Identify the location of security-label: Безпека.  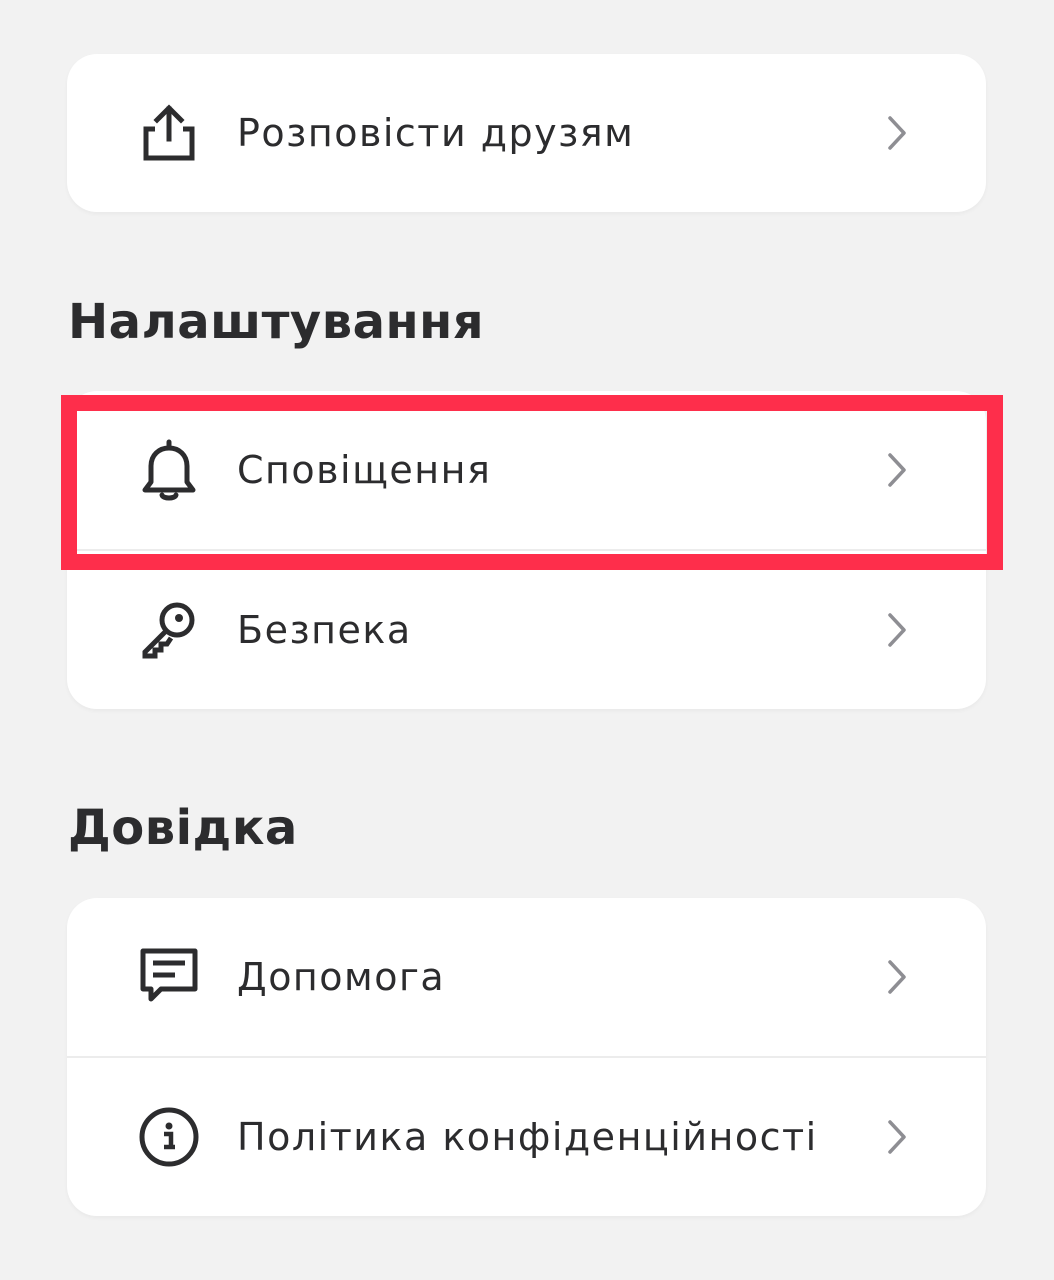
(324, 630).